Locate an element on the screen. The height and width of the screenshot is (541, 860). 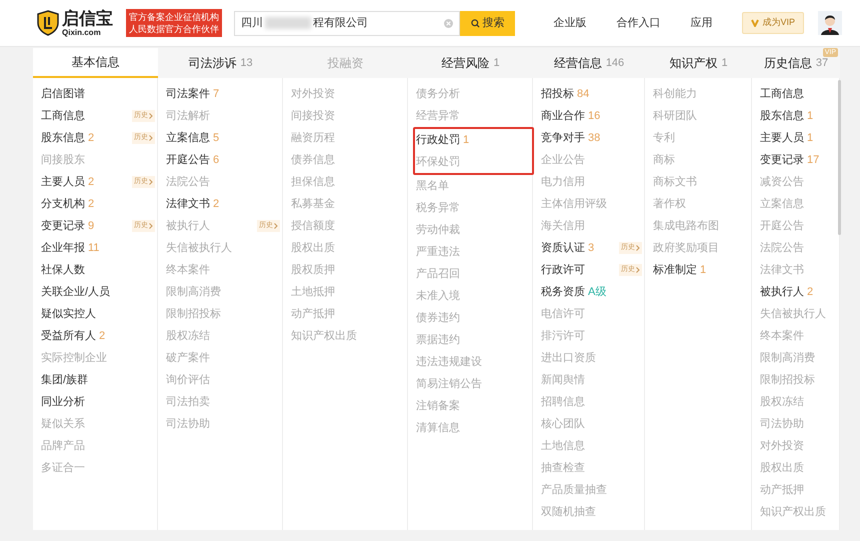
notice-banner: 官方备案企业征信机构 人民数据官方合作伙伴 is located at coordinates (174, 23).